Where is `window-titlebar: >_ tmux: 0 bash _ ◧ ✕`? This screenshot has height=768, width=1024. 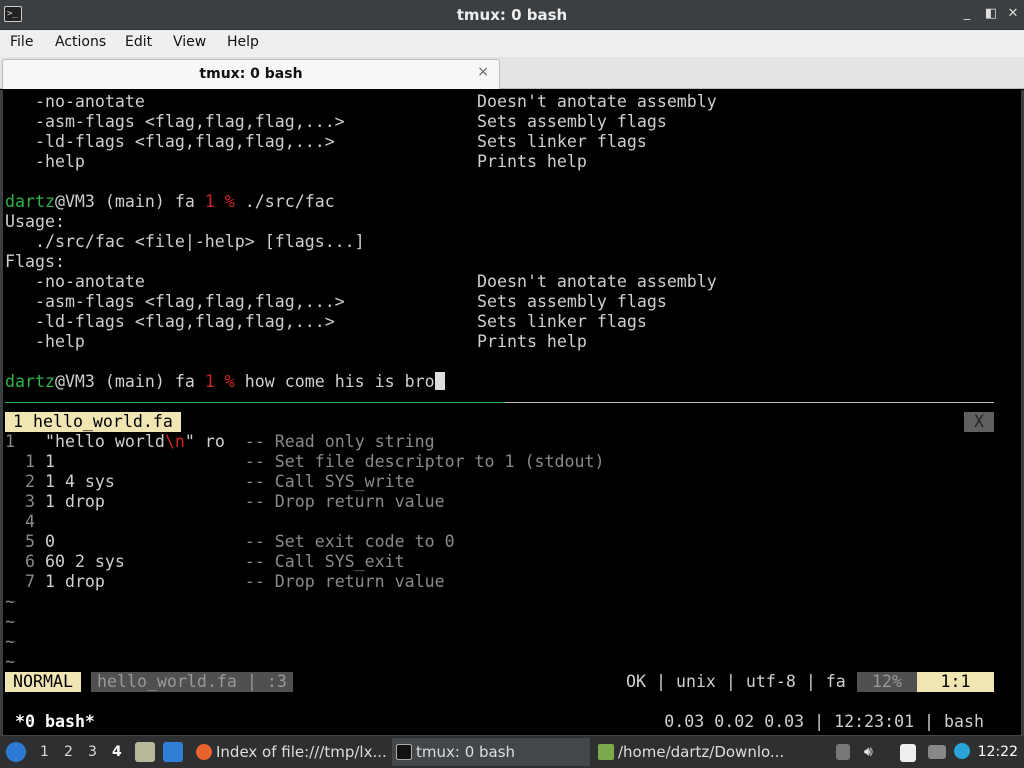 window-titlebar: >_ tmux: 0 bash _ ◧ ✕ is located at coordinates (512, 15).